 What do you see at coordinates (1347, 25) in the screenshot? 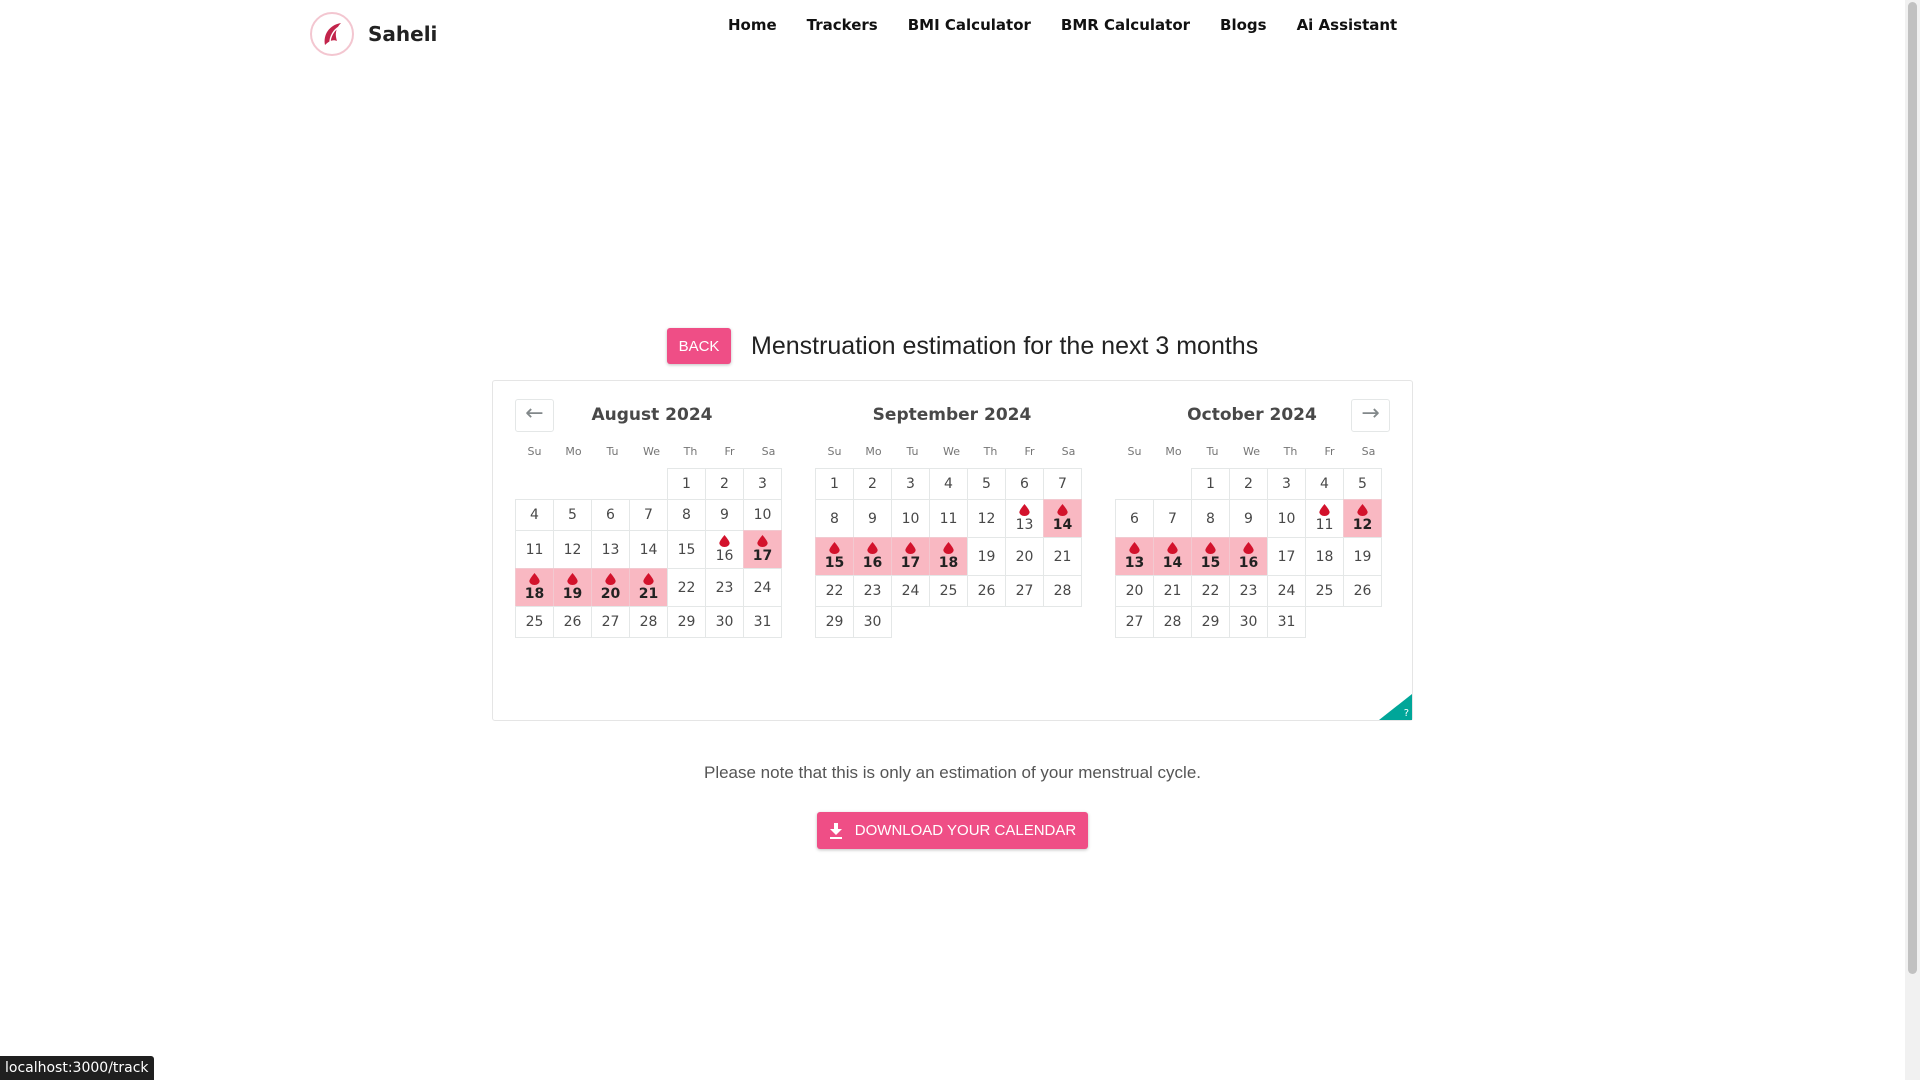
I see `nav-ai-assistant: Ai Assistant` at bounding box center [1347, 25].